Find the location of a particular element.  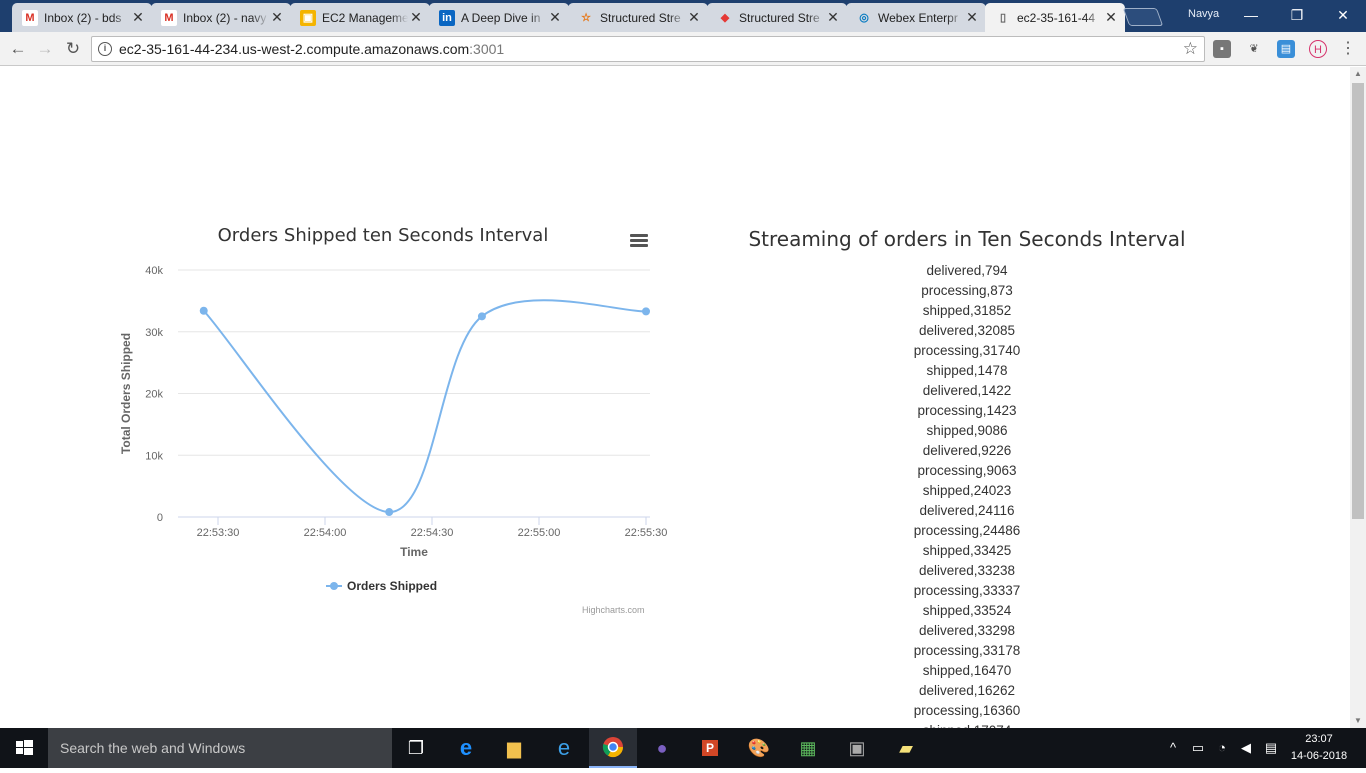

stream-item: delivered,794 is located at coordinates (967, 270).